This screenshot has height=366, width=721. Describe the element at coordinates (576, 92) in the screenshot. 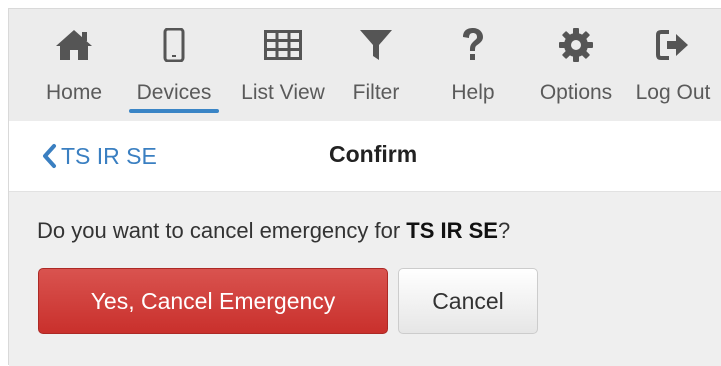

I see `toolbar-label: Options` at that location.